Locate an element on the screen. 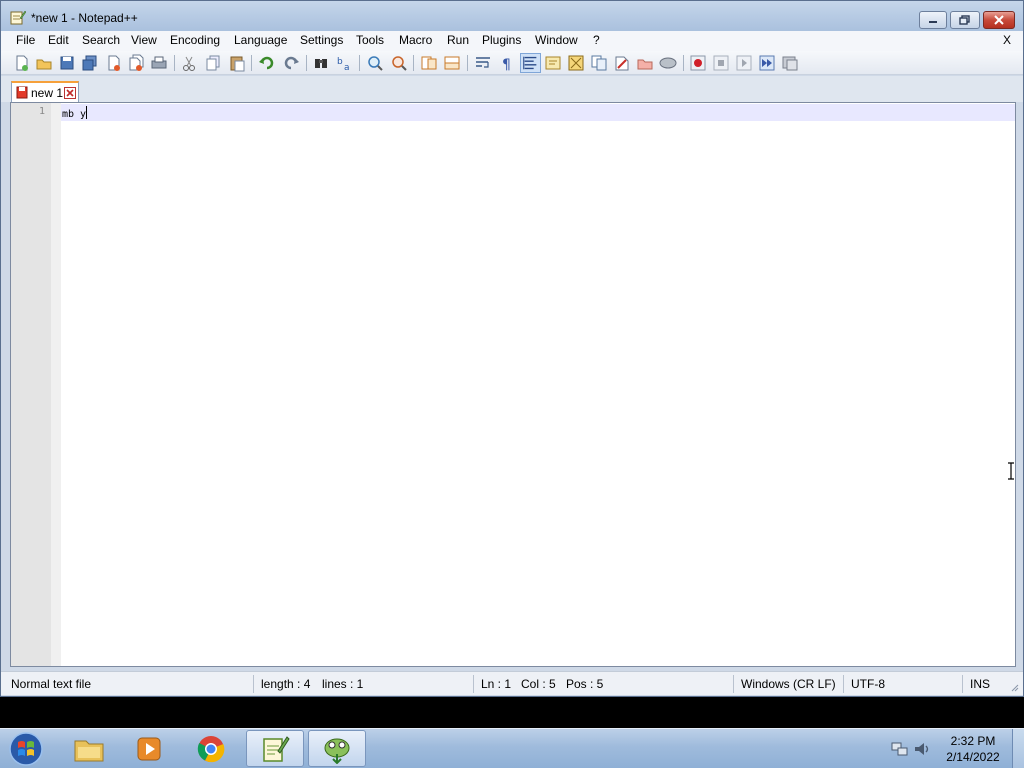 Image resolution: width=1024 pixels, height=768 pixels. fold-margin is located at coordinates (56, 384).